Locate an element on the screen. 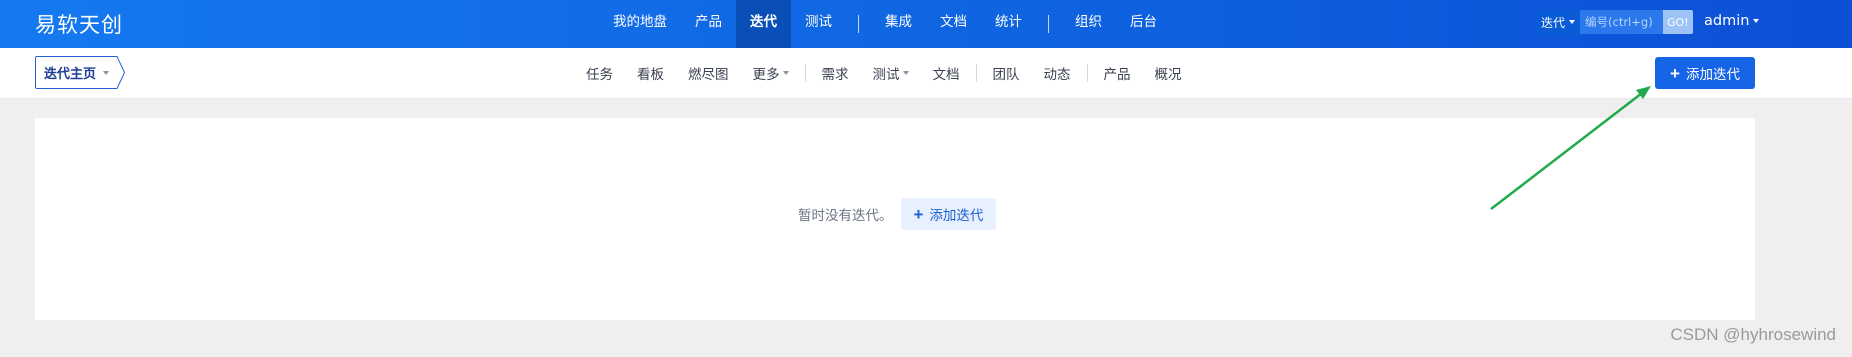  user-name: admin is located at coordinates (1727, 21).